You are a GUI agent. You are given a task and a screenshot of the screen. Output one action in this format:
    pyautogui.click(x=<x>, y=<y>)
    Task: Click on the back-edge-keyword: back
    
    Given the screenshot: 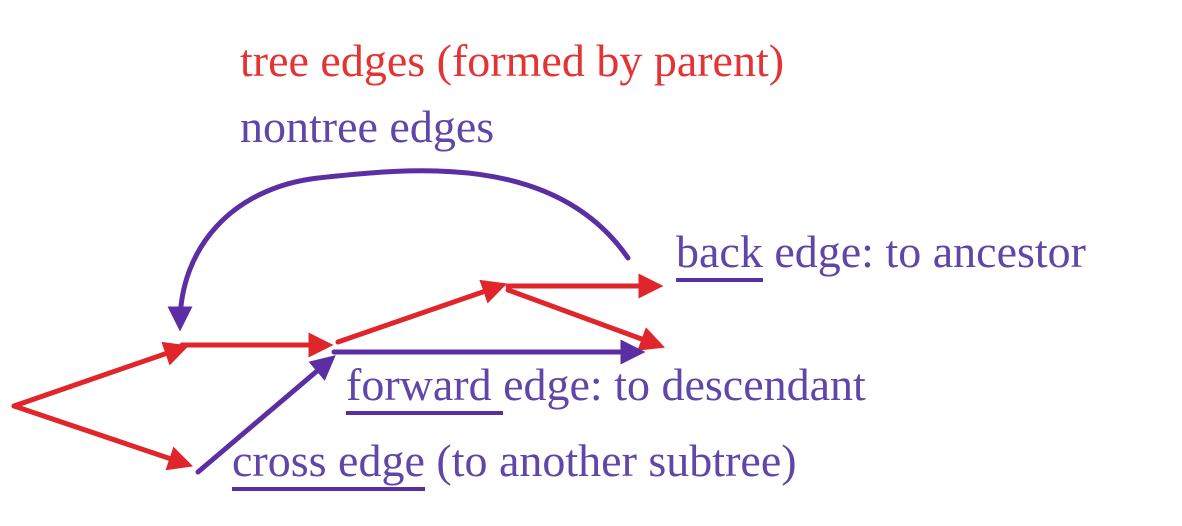 What is the action you would take?
    pyautogui.click(x=719, y=254)
    